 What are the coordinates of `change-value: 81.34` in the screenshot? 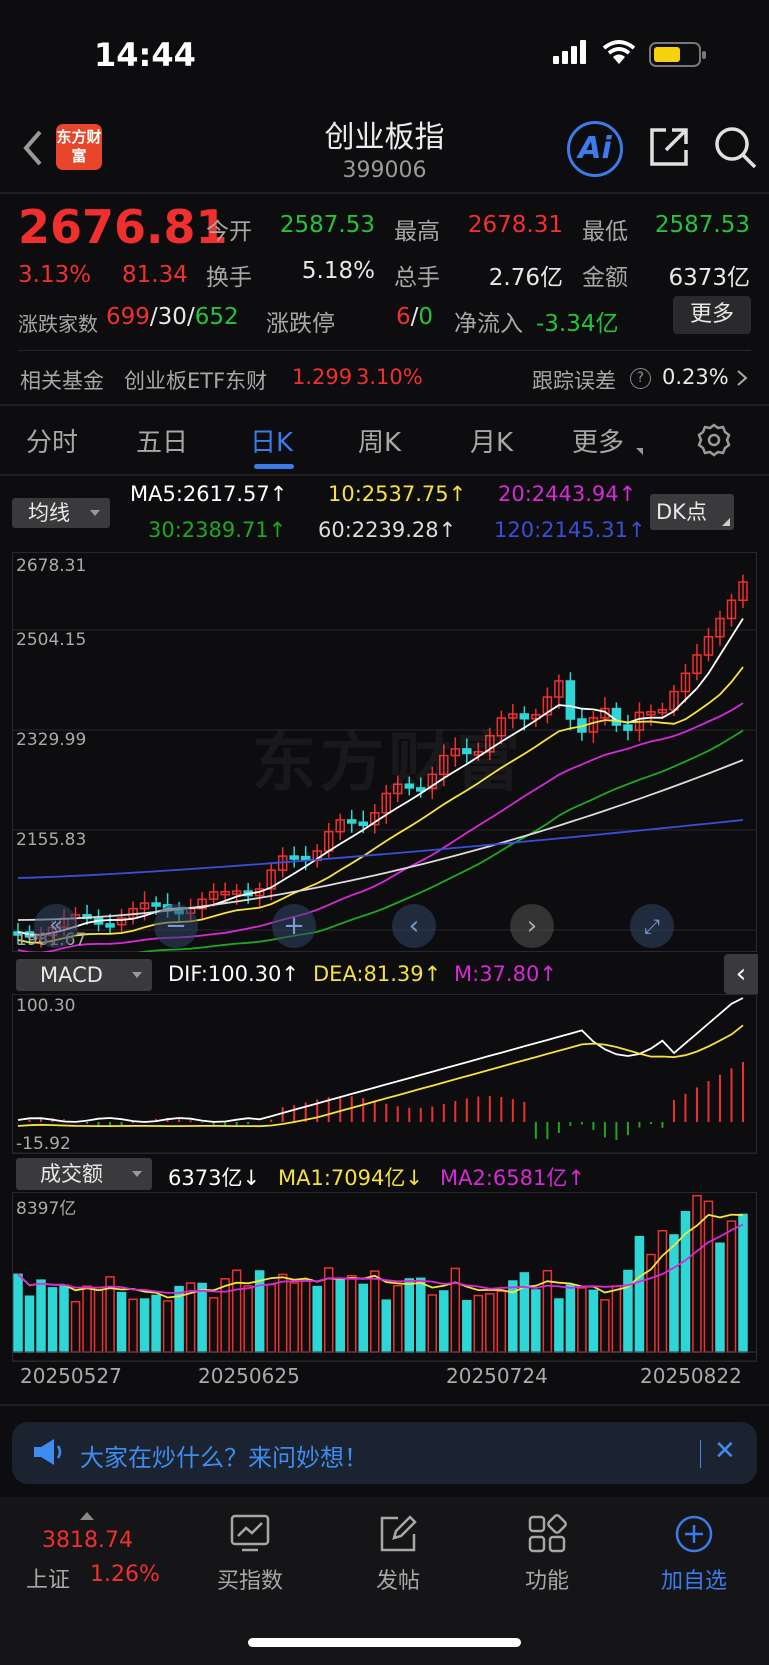 It's located at (155, 275).